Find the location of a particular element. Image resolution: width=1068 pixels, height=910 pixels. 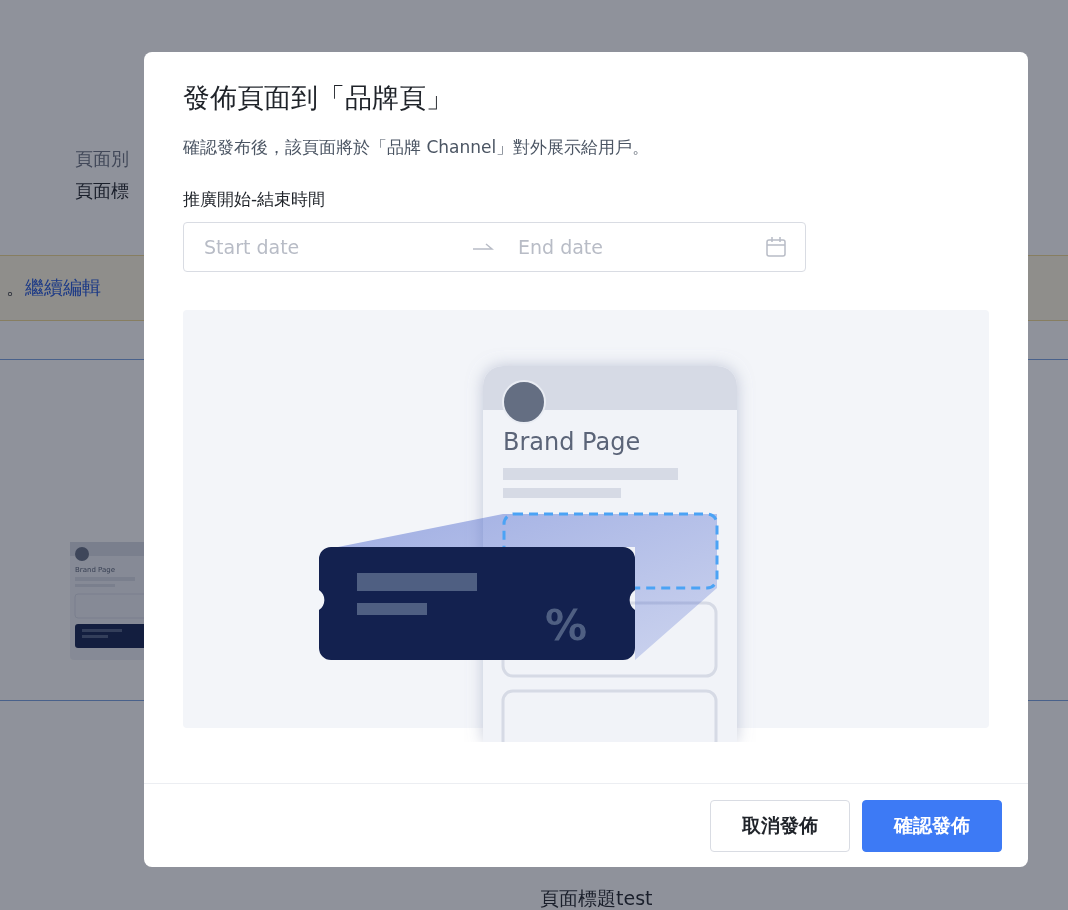

date-range-field: Start date End date is located at coordinates (494, 247).